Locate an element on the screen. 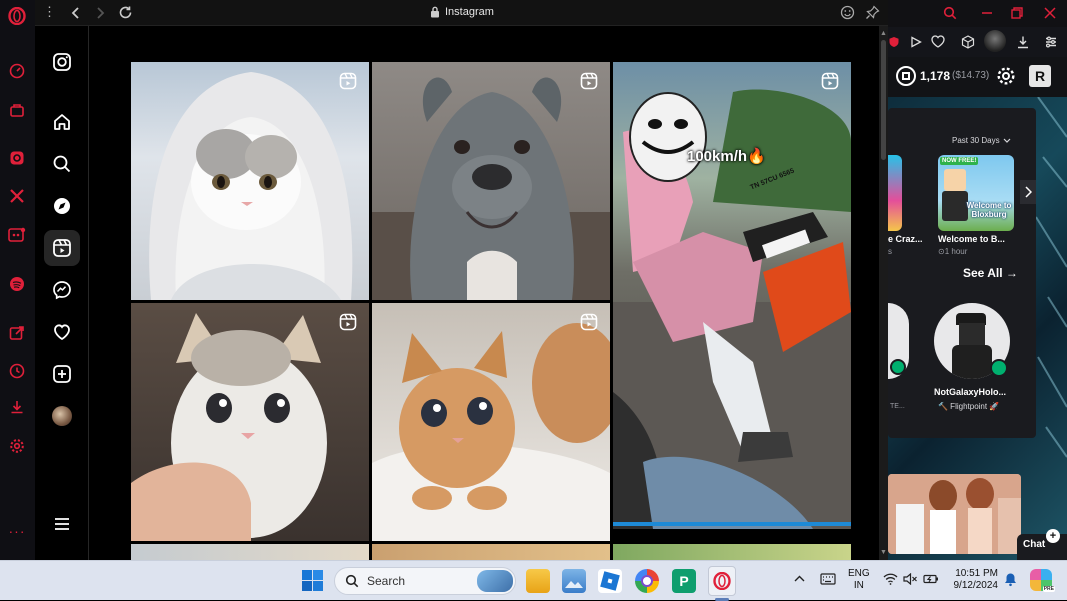 The image size is (1067, 601). opera-taskbar-icon is located at coordinates (722, 581).